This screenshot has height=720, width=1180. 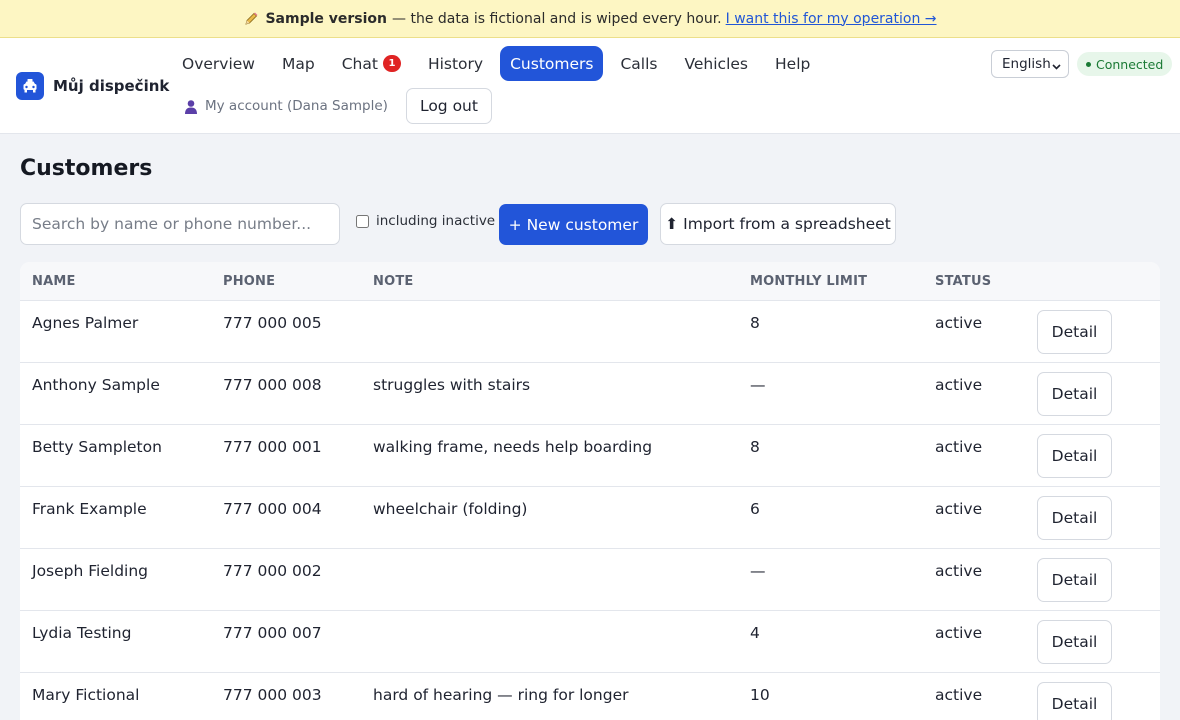 What do you see at coordinates (808, 281) in the screenshot?
I see `header-monthly-limit: MONTHLY LIMIT` at bounding box center [808, 281].